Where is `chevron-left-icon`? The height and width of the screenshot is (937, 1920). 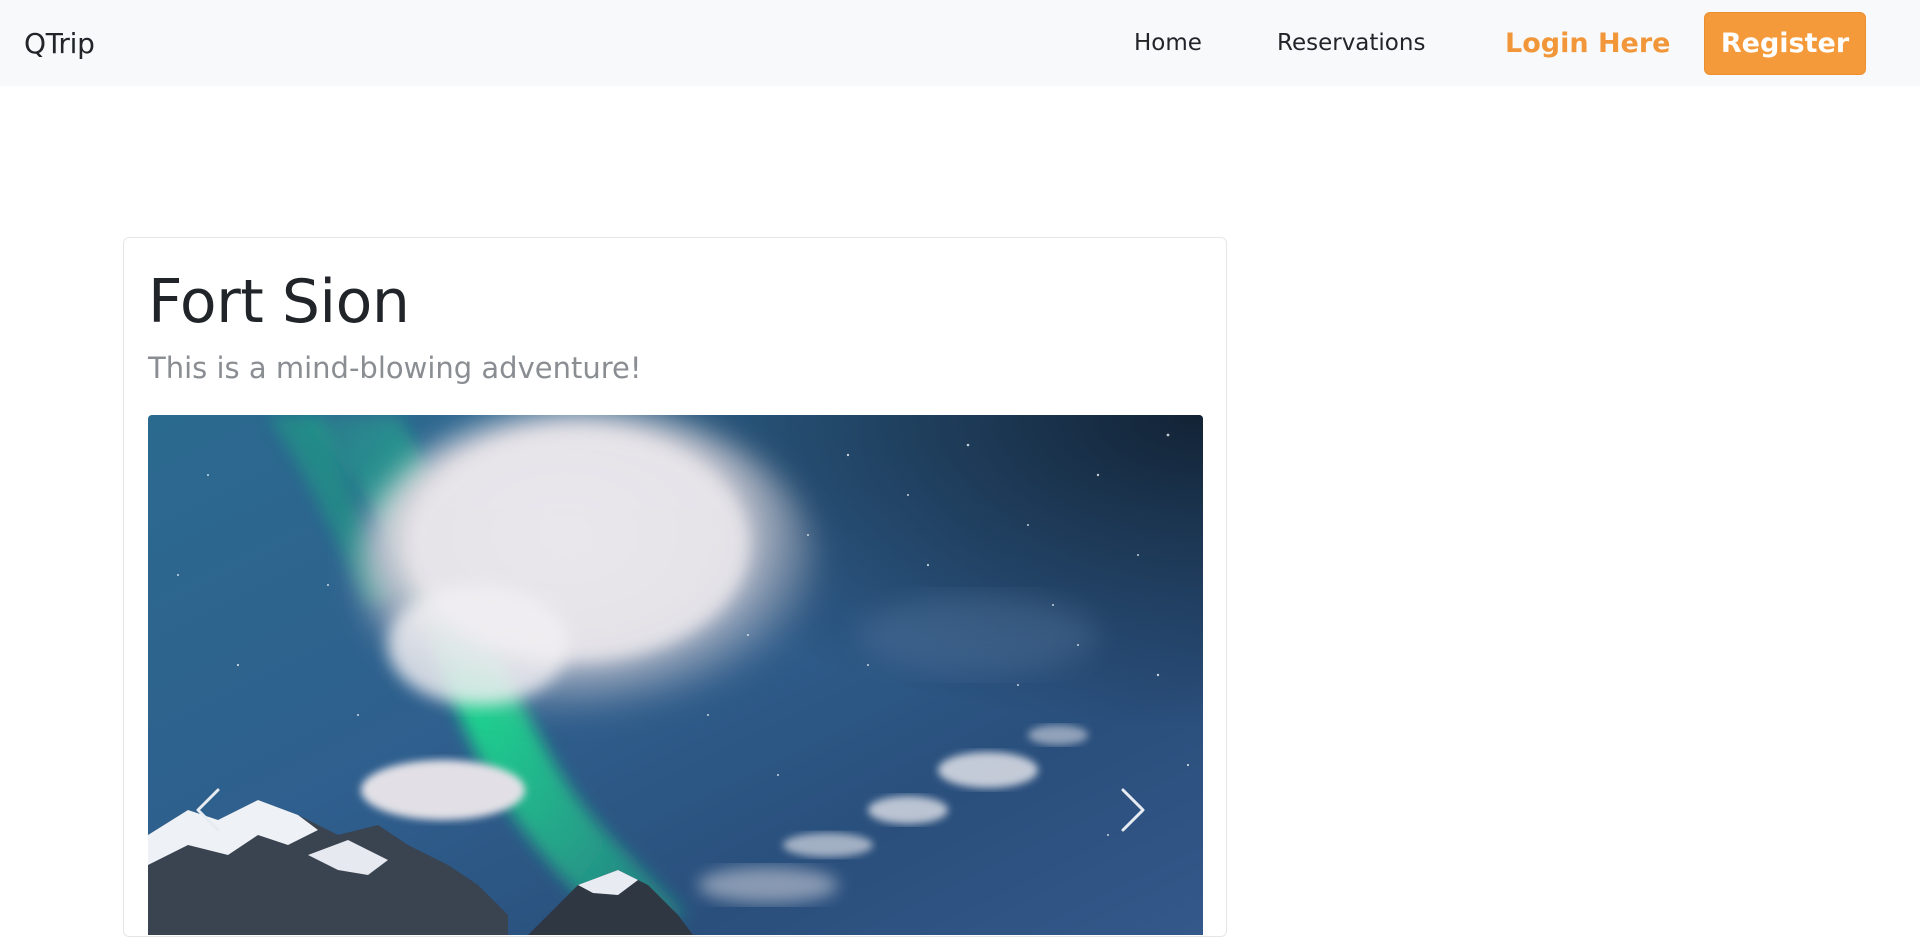
chevron-left-icon is located at coordinates (208, 810).